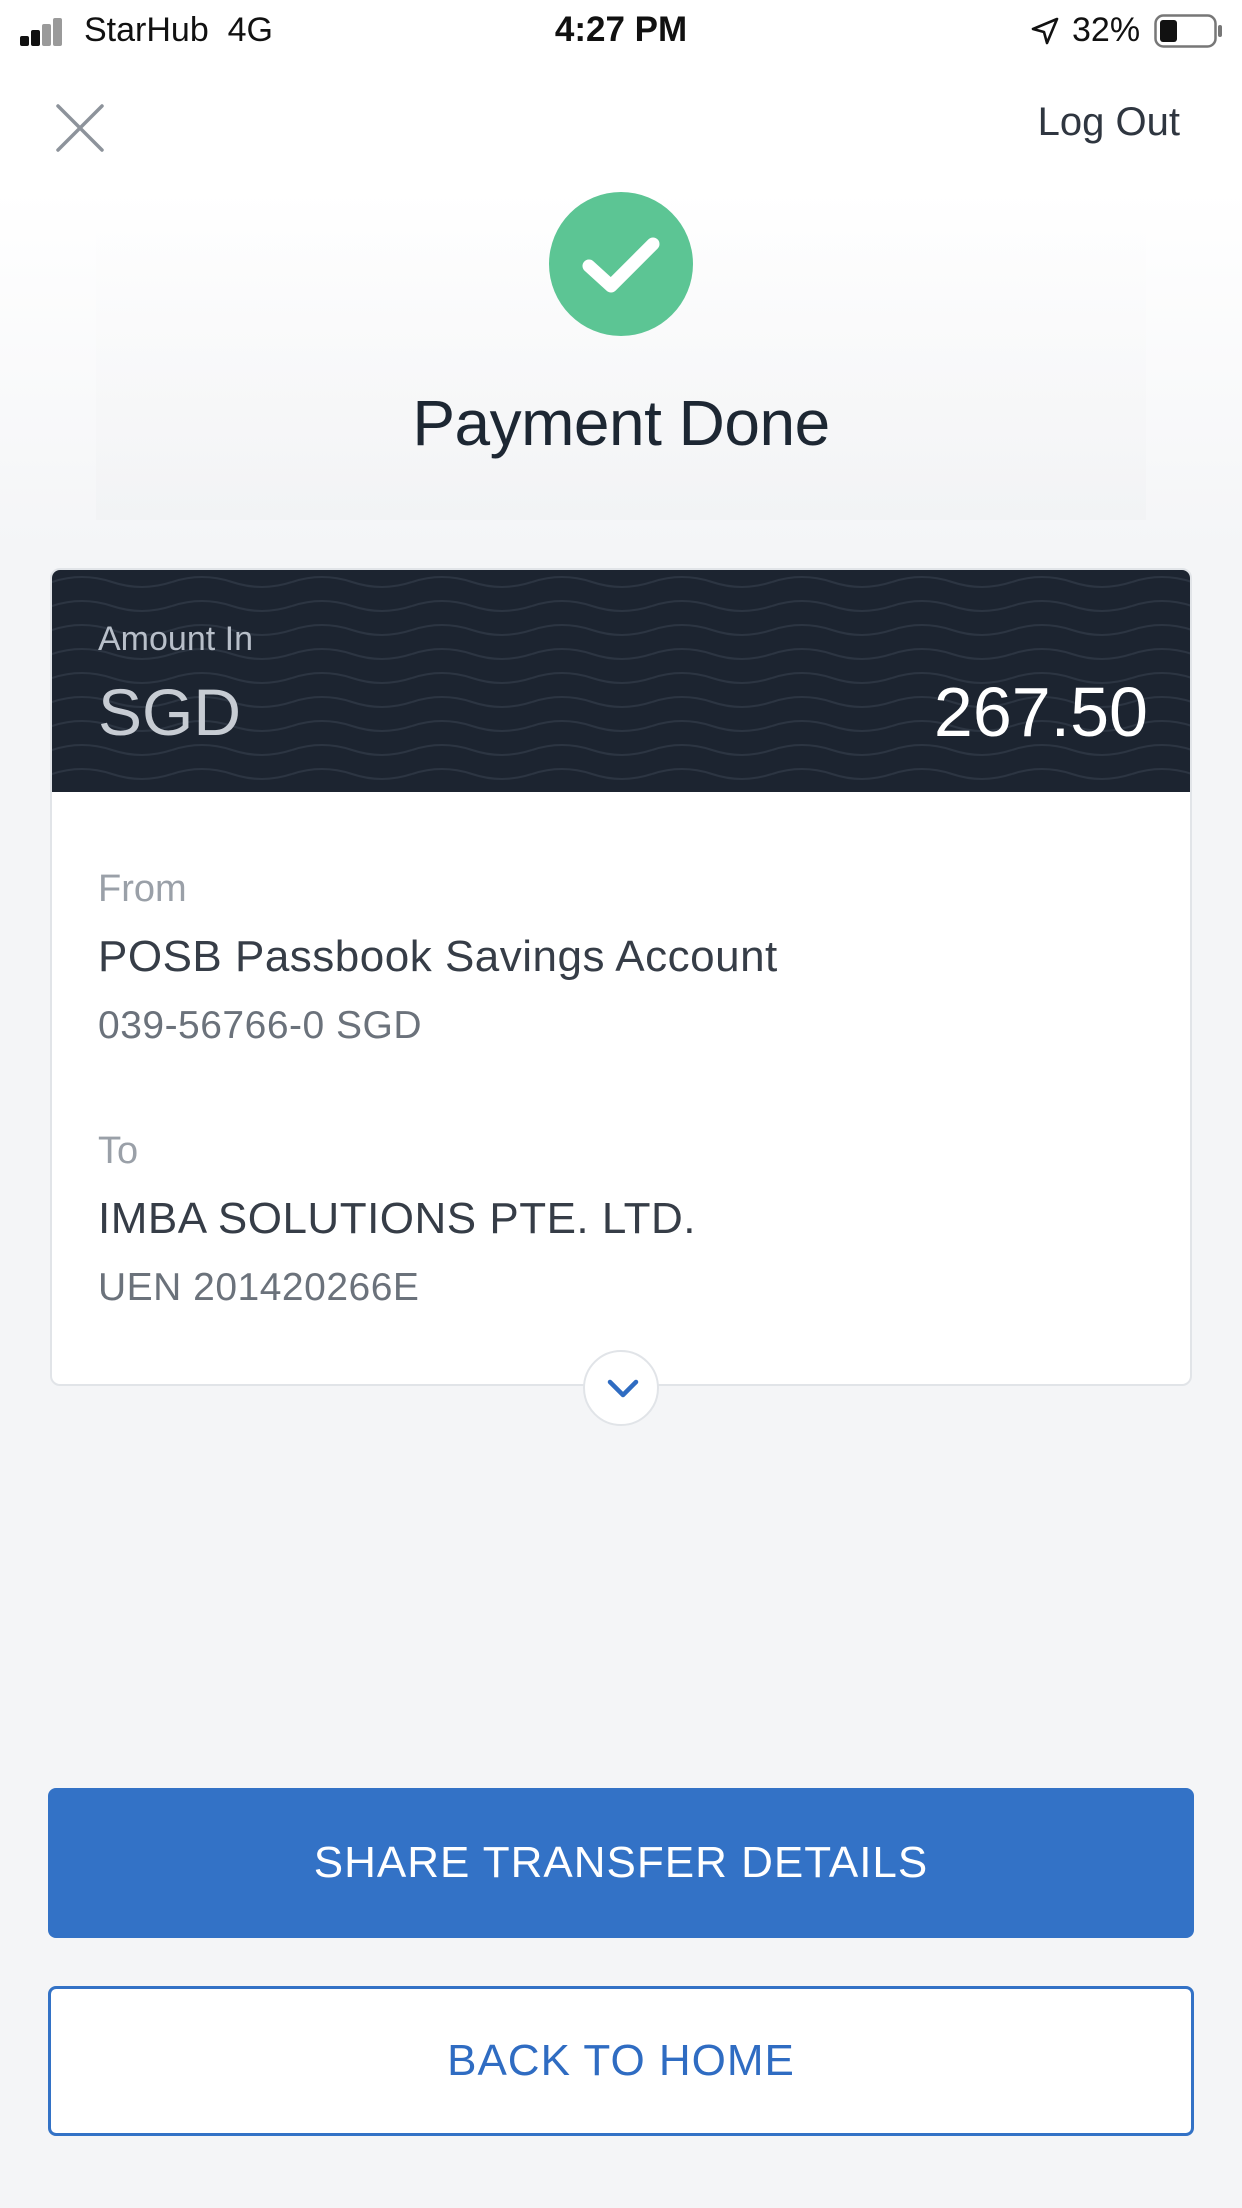 The width and height of the screenshot is (1242, 2208). What do you see at coordinates (1188, 31) in the screenshot?
I see `battery-icon` at bounding box center [1188, 31].